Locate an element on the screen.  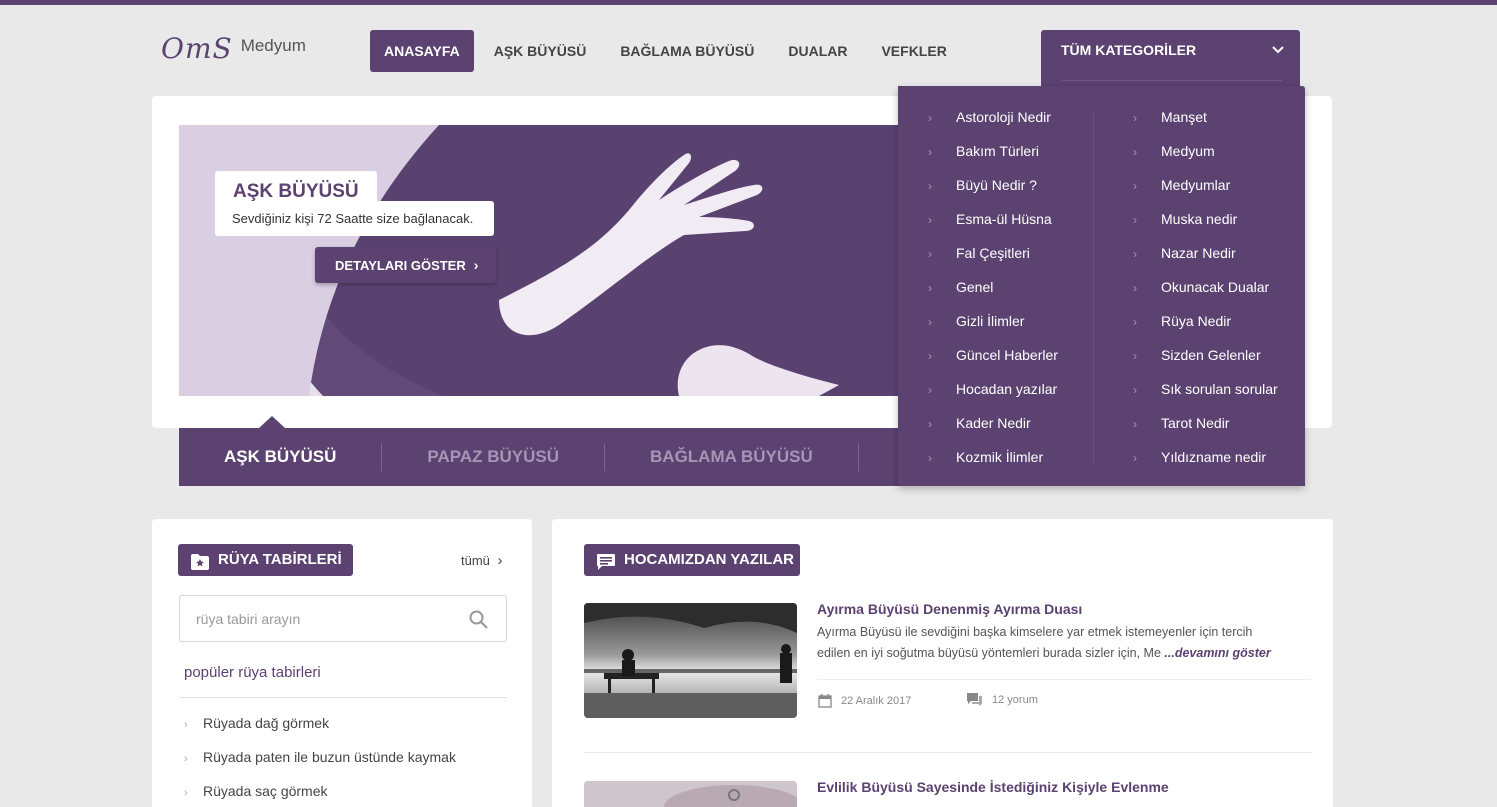
comments-icon is located at coordinates (974, 699).